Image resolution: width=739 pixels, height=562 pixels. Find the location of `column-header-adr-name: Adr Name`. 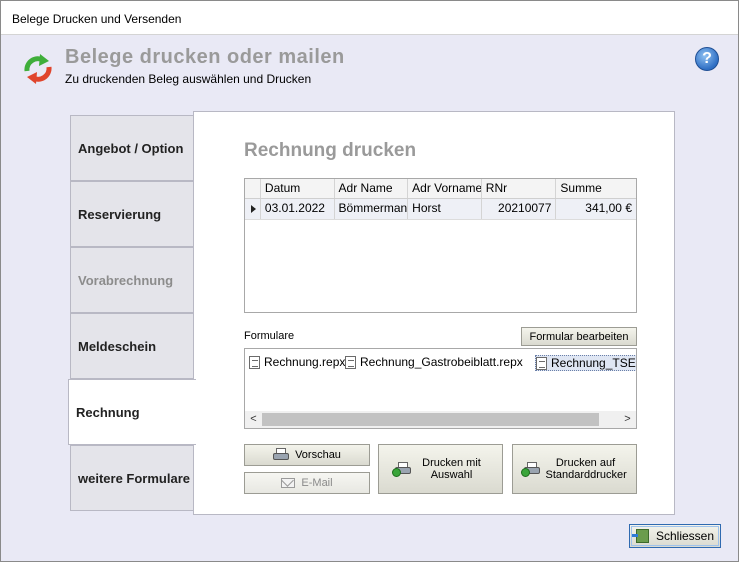

column-header-adr-name: Adr Name is located at coordinates (372, 188).